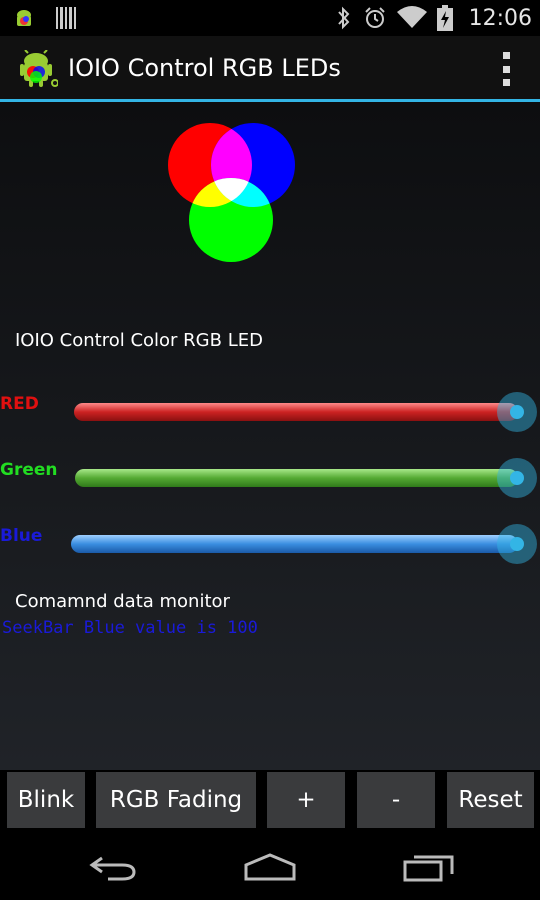 The height and width of the screenshot is (900, 540). What do you see at coordinates (396, 800) in the screenshot?
I see `minus-button: -` at bounding box center [396, 800].